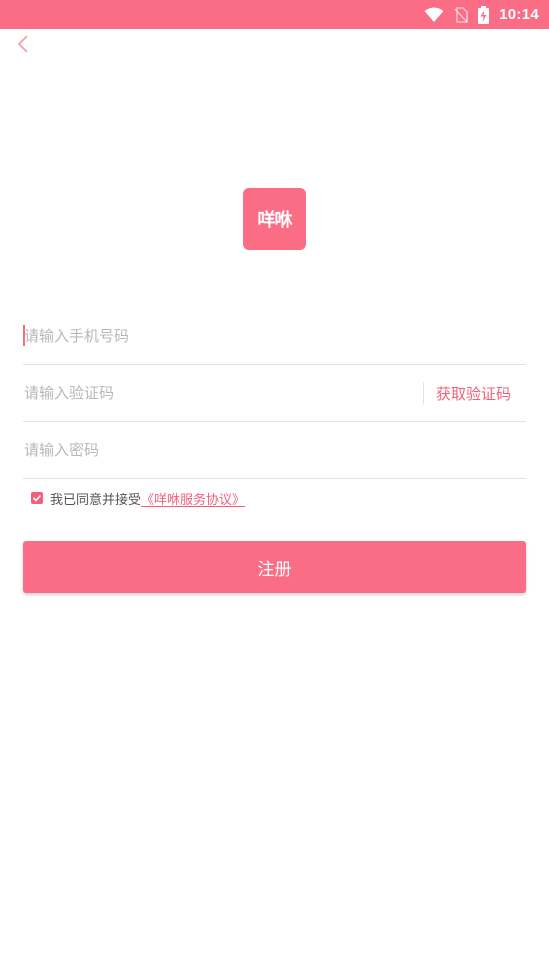 The width and height of the screenshot is (549, 976). I want to click on status-bar: 10:14, so click(274, 14).